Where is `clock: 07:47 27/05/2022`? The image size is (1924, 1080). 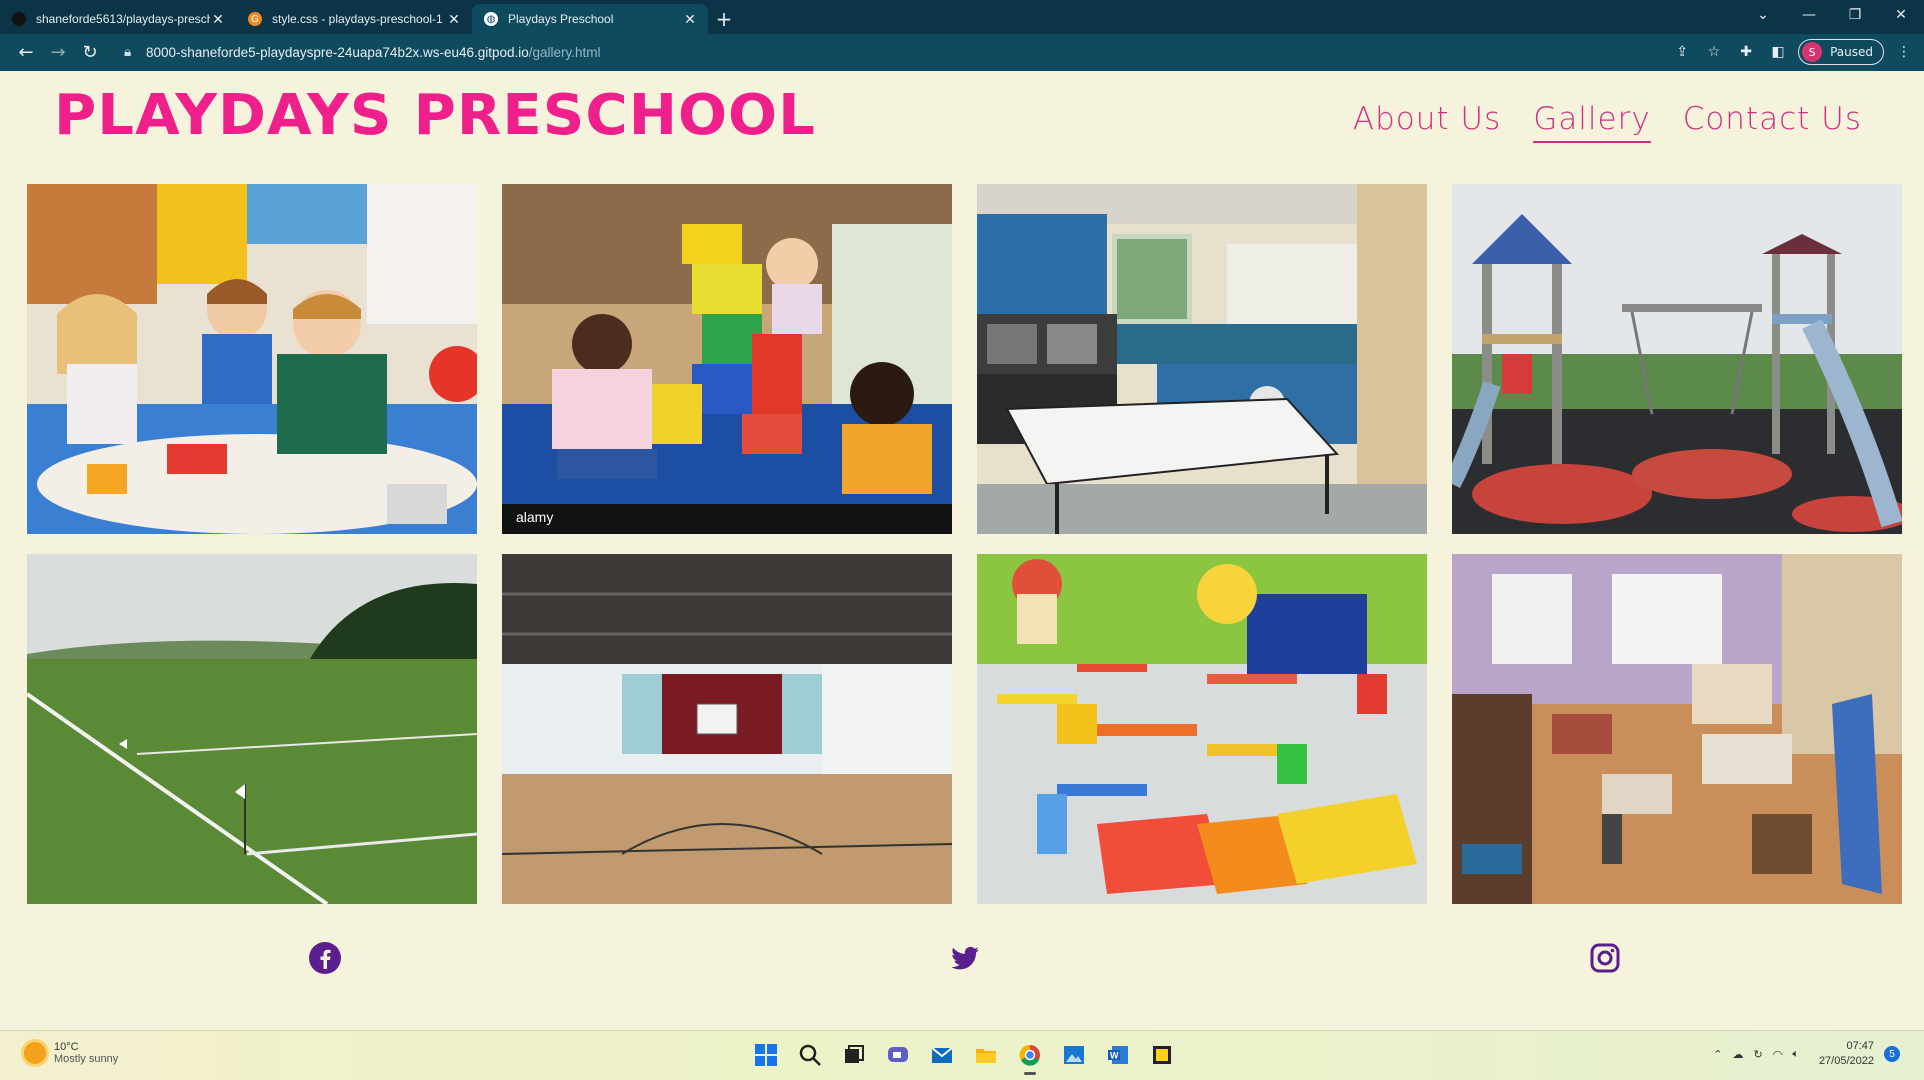
clock: 07:47 27/05/2022 is located at coordinates (1846, 1054).